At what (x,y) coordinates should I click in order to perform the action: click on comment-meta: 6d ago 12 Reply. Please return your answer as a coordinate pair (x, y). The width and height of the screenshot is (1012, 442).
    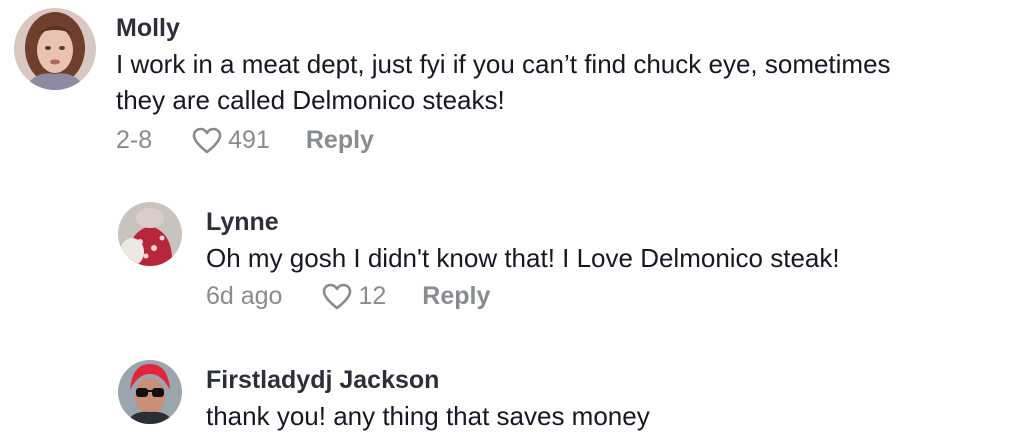
    Looking at the image, I should click on (523, 296).